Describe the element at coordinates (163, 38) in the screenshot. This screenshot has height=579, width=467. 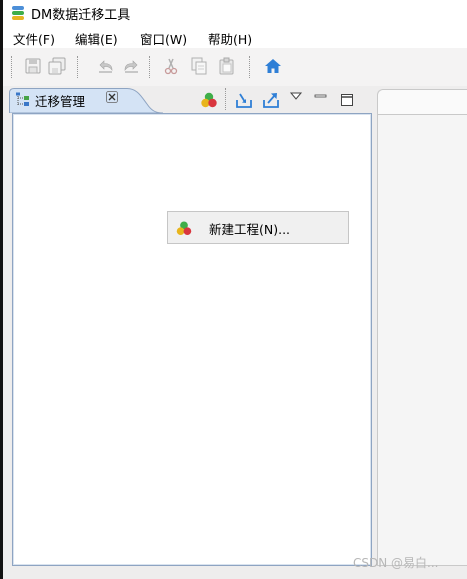
I see `menu-window: 窗口(W)` at that location.